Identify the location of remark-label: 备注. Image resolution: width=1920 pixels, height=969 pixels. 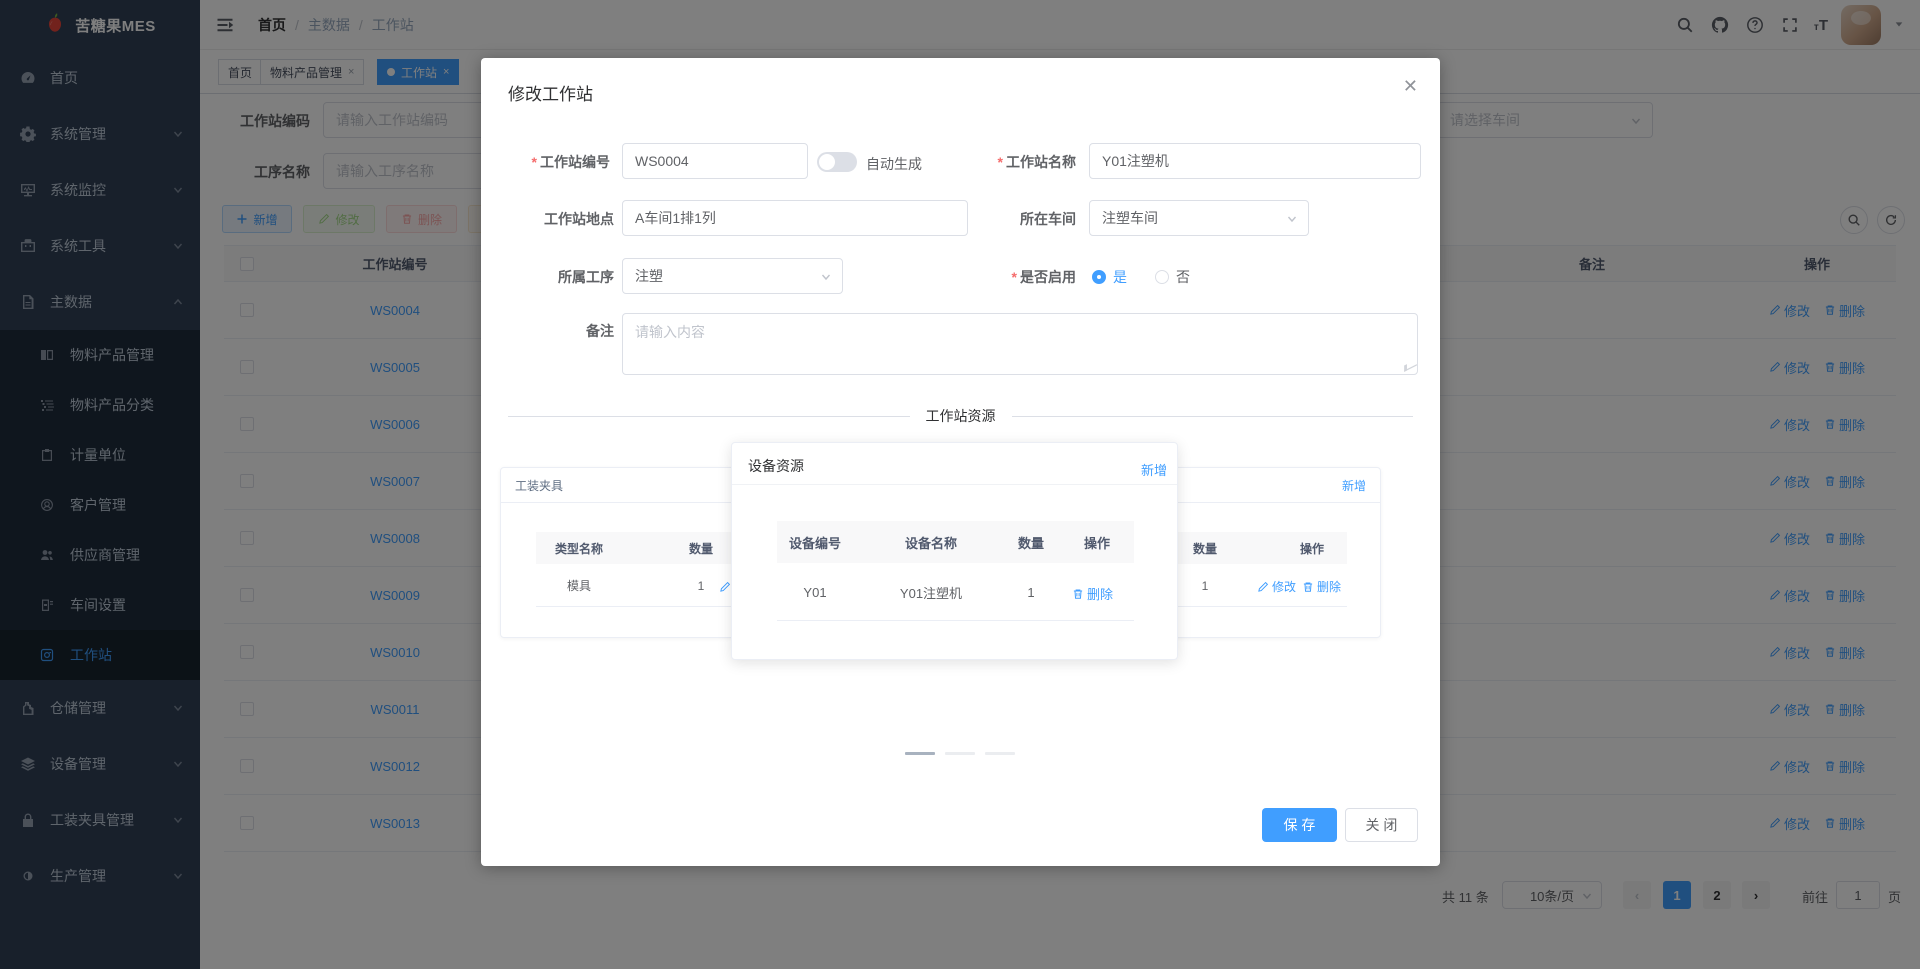
(600, 331).